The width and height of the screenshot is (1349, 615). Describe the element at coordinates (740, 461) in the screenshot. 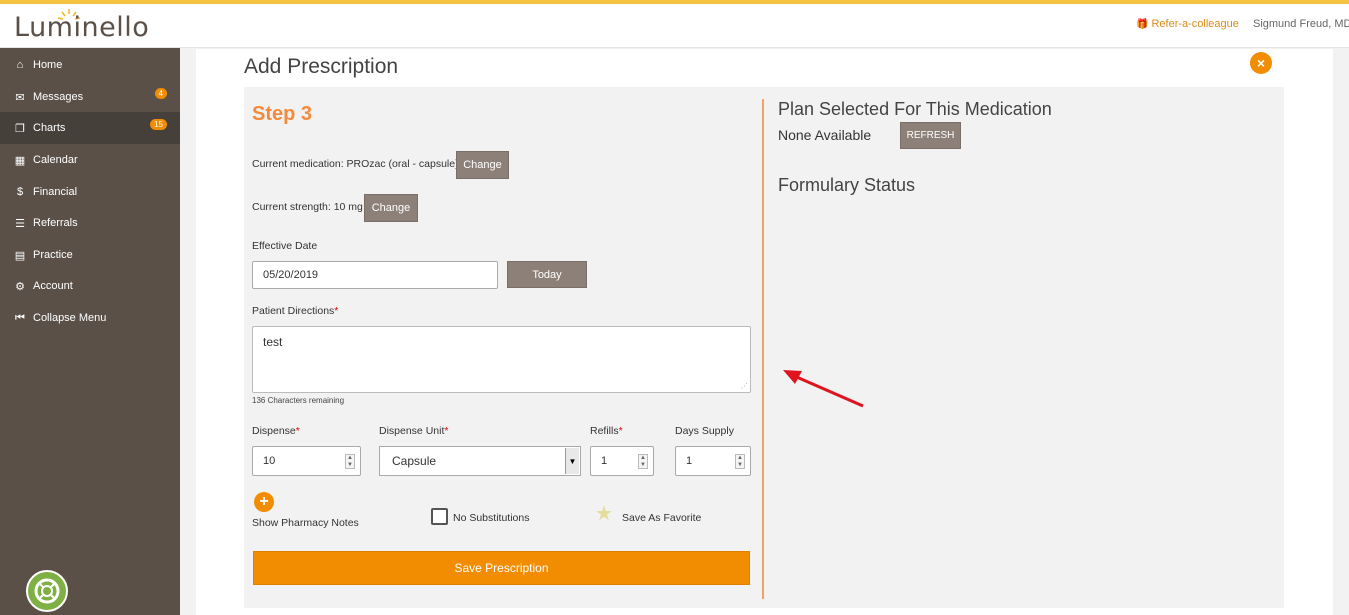

I see `days-supply-stepper: ▲ ▼` at that location.